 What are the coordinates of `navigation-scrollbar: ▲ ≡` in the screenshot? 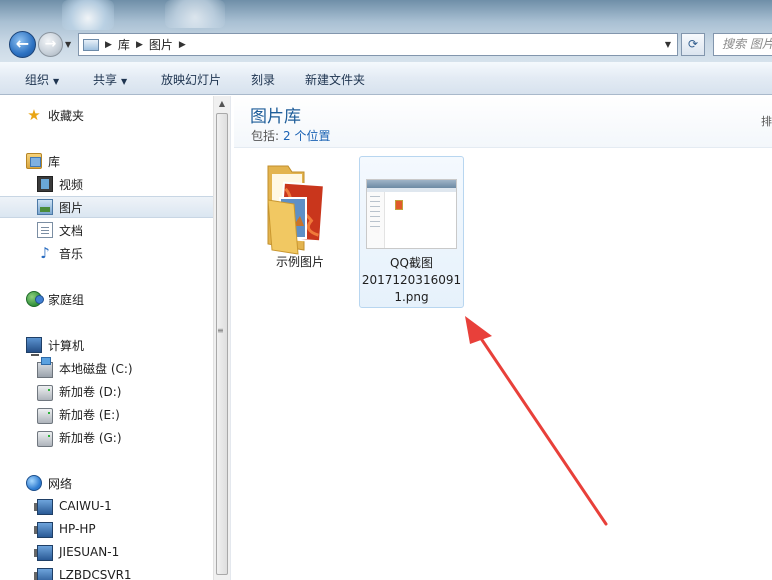 It's located at (221, 338).